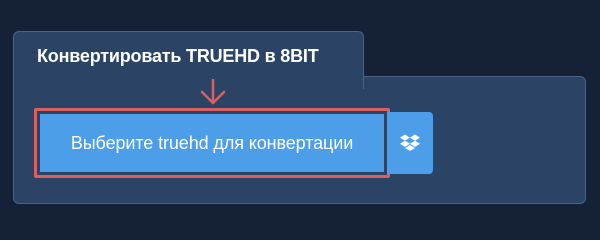 The image size is (600, 240). I want to click on tab-joint, so click(188, 77).